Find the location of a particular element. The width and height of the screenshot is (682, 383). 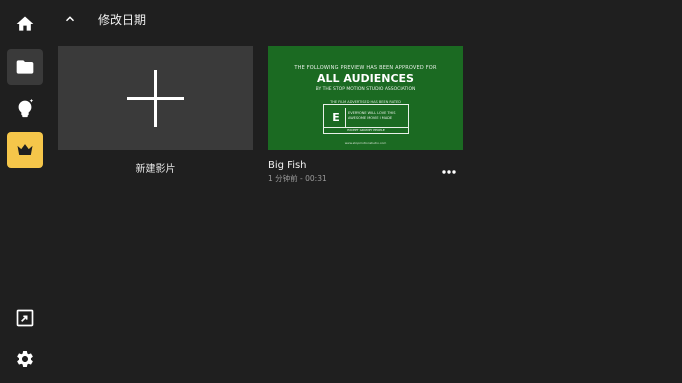

new-movie-card: 新建影片 is located at coordinates (155, 110).